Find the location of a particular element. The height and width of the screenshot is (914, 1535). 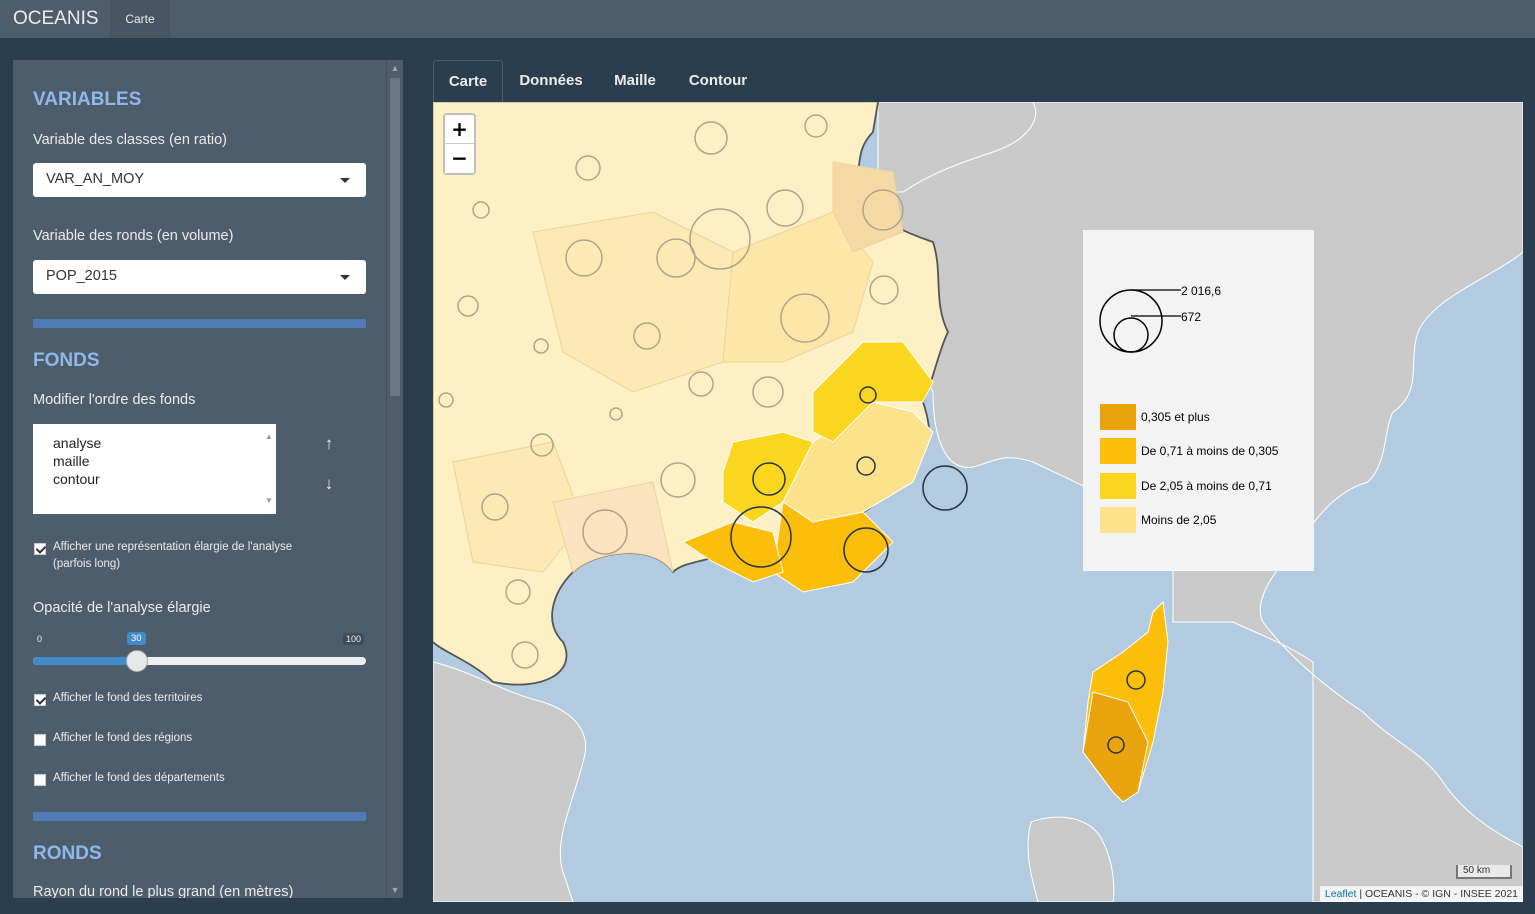

leaflet-link: Leaflet is located at coordinates (1341, 894).